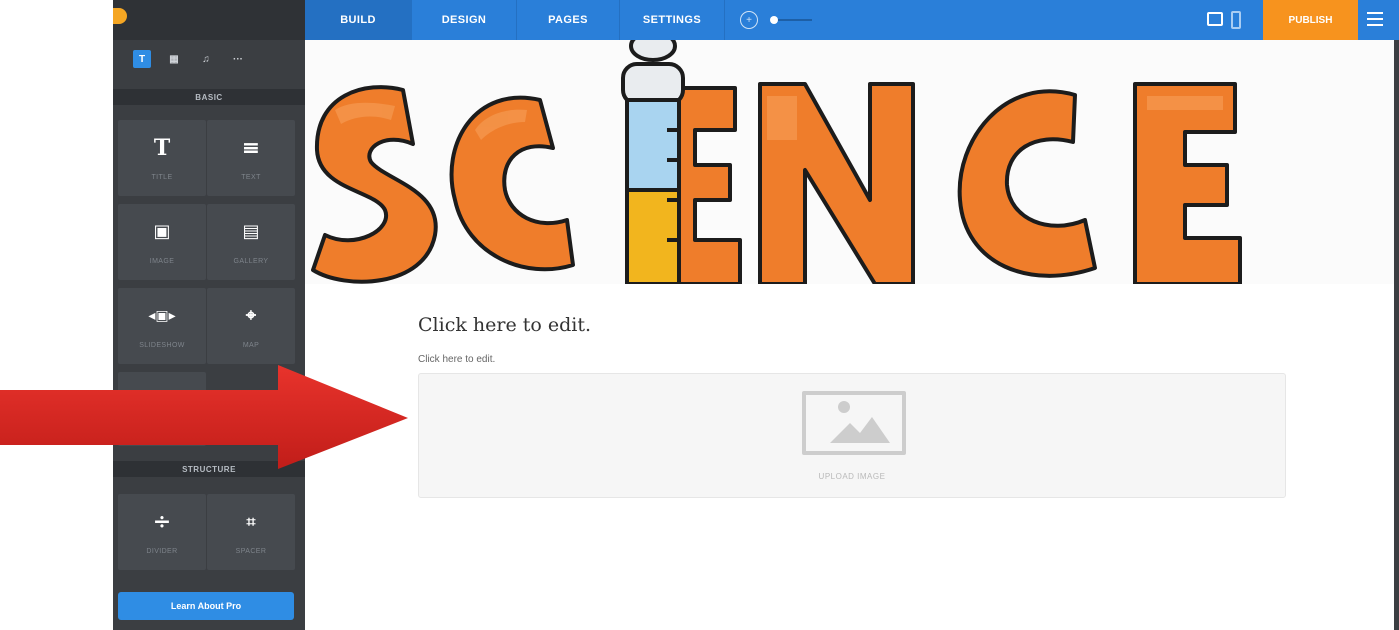 This screenshot has height=630, width=1399. Describe the element at coordinates (142, 59) in the screenshot. I see `text-mode-icon: T` at that location.